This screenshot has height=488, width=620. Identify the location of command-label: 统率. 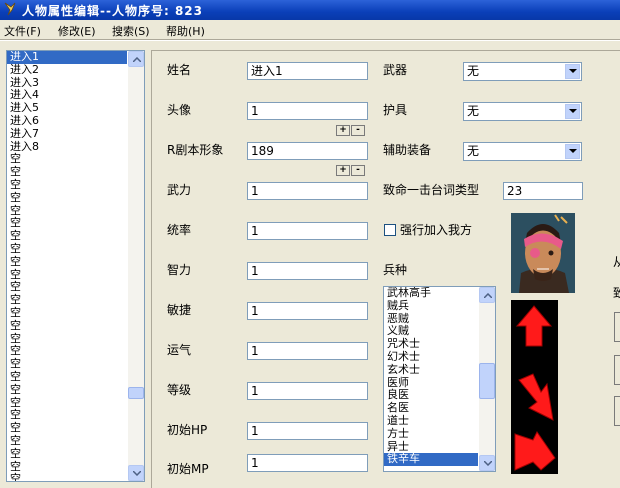
(179, 230).